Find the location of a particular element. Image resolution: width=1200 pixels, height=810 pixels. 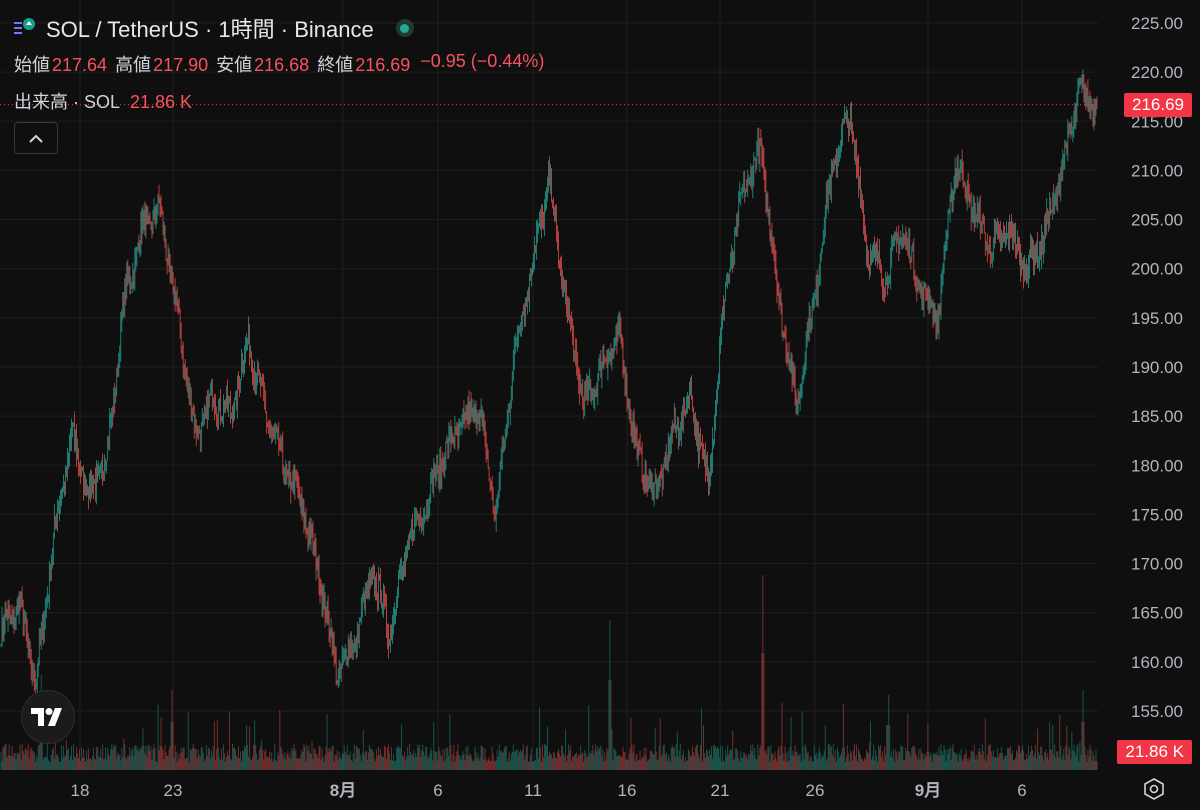

tradingview-logo-icon is located at coordinates (48, 717).